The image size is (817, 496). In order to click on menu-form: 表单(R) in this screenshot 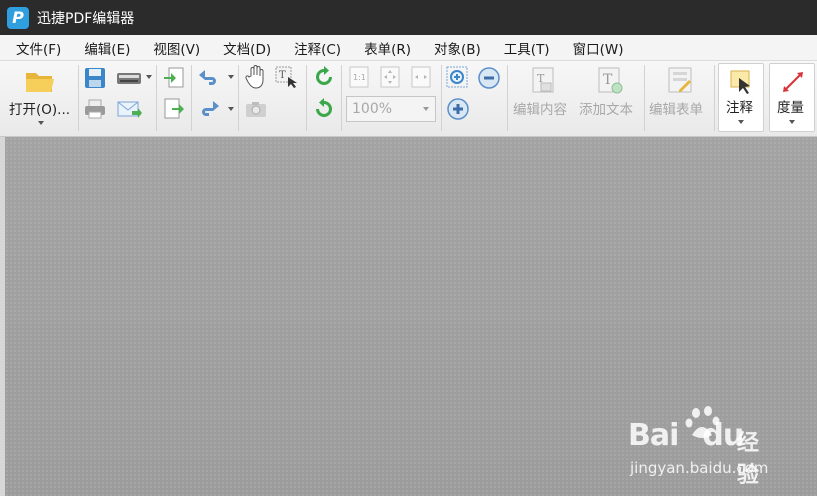, I will do `click(387, 48)`.